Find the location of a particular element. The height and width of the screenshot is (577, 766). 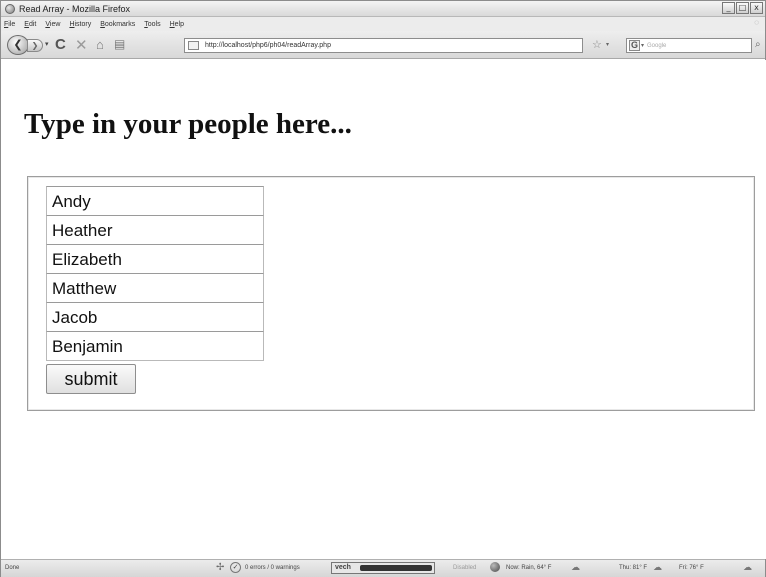

maximize-button: □ is located at coordinates (742, 8).